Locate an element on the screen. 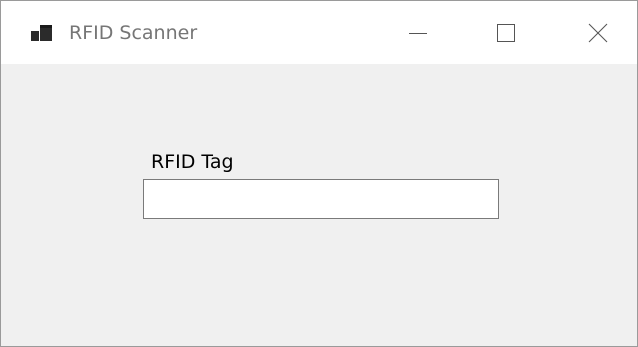 Image resolution: width=638 pixels, height=347 pixels. rfid-tag-label: RFID Tag is located at coordinates (192, 162).